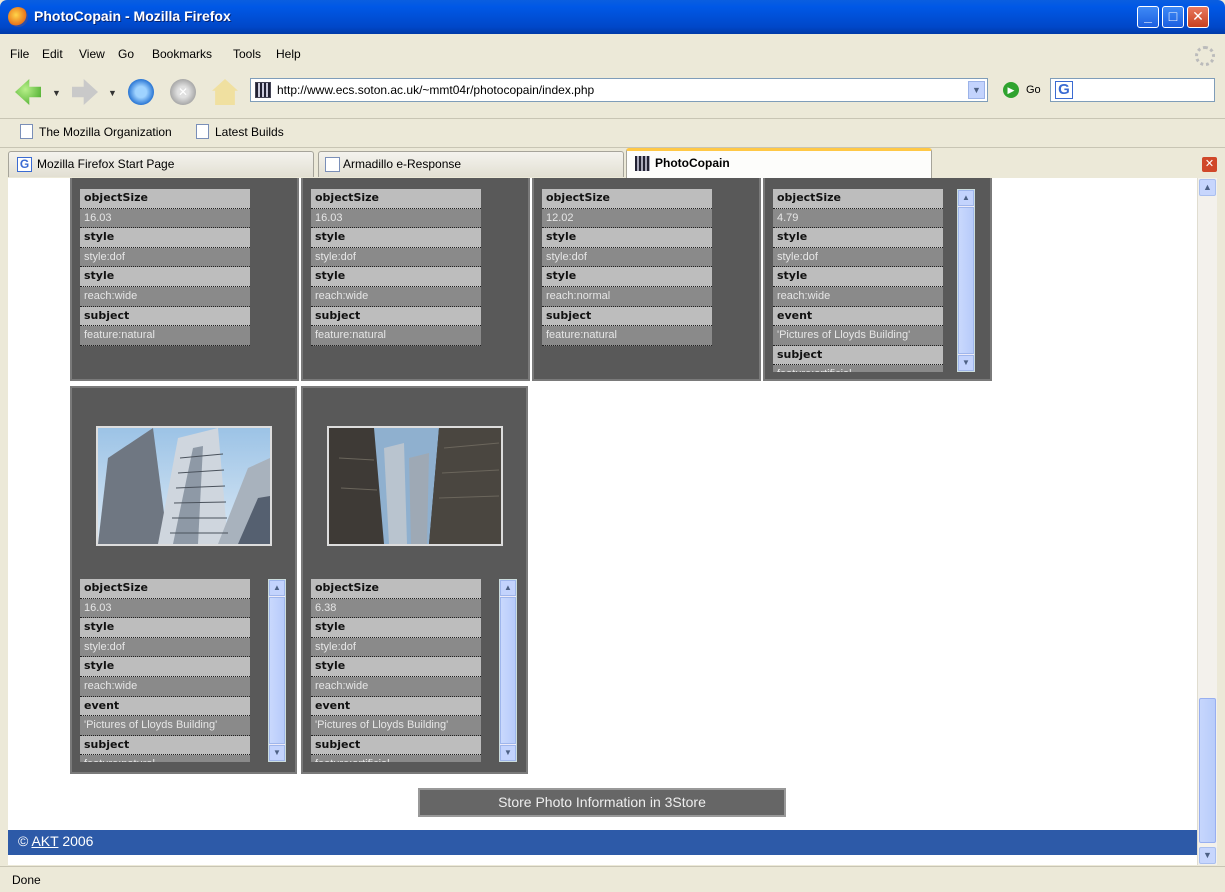 The height and width of the screenshot is (892, 1225). I want to click on property-key: event, so click(165, 706).